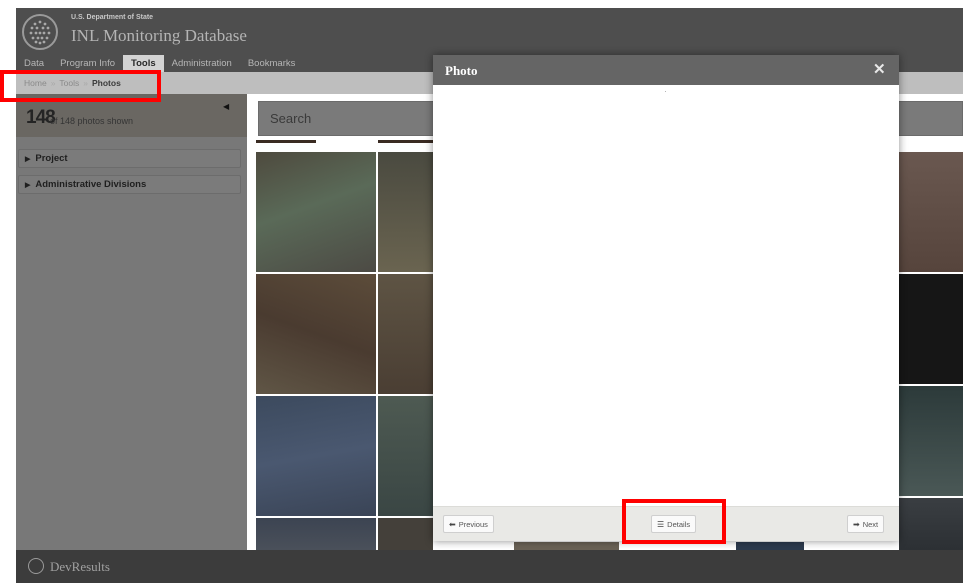 The height and width of the screenshot is (583, 963). What do you see at coordinates (930, 118) in the screenshot?
I see `search-input-end` at bounding box center [930, 118].